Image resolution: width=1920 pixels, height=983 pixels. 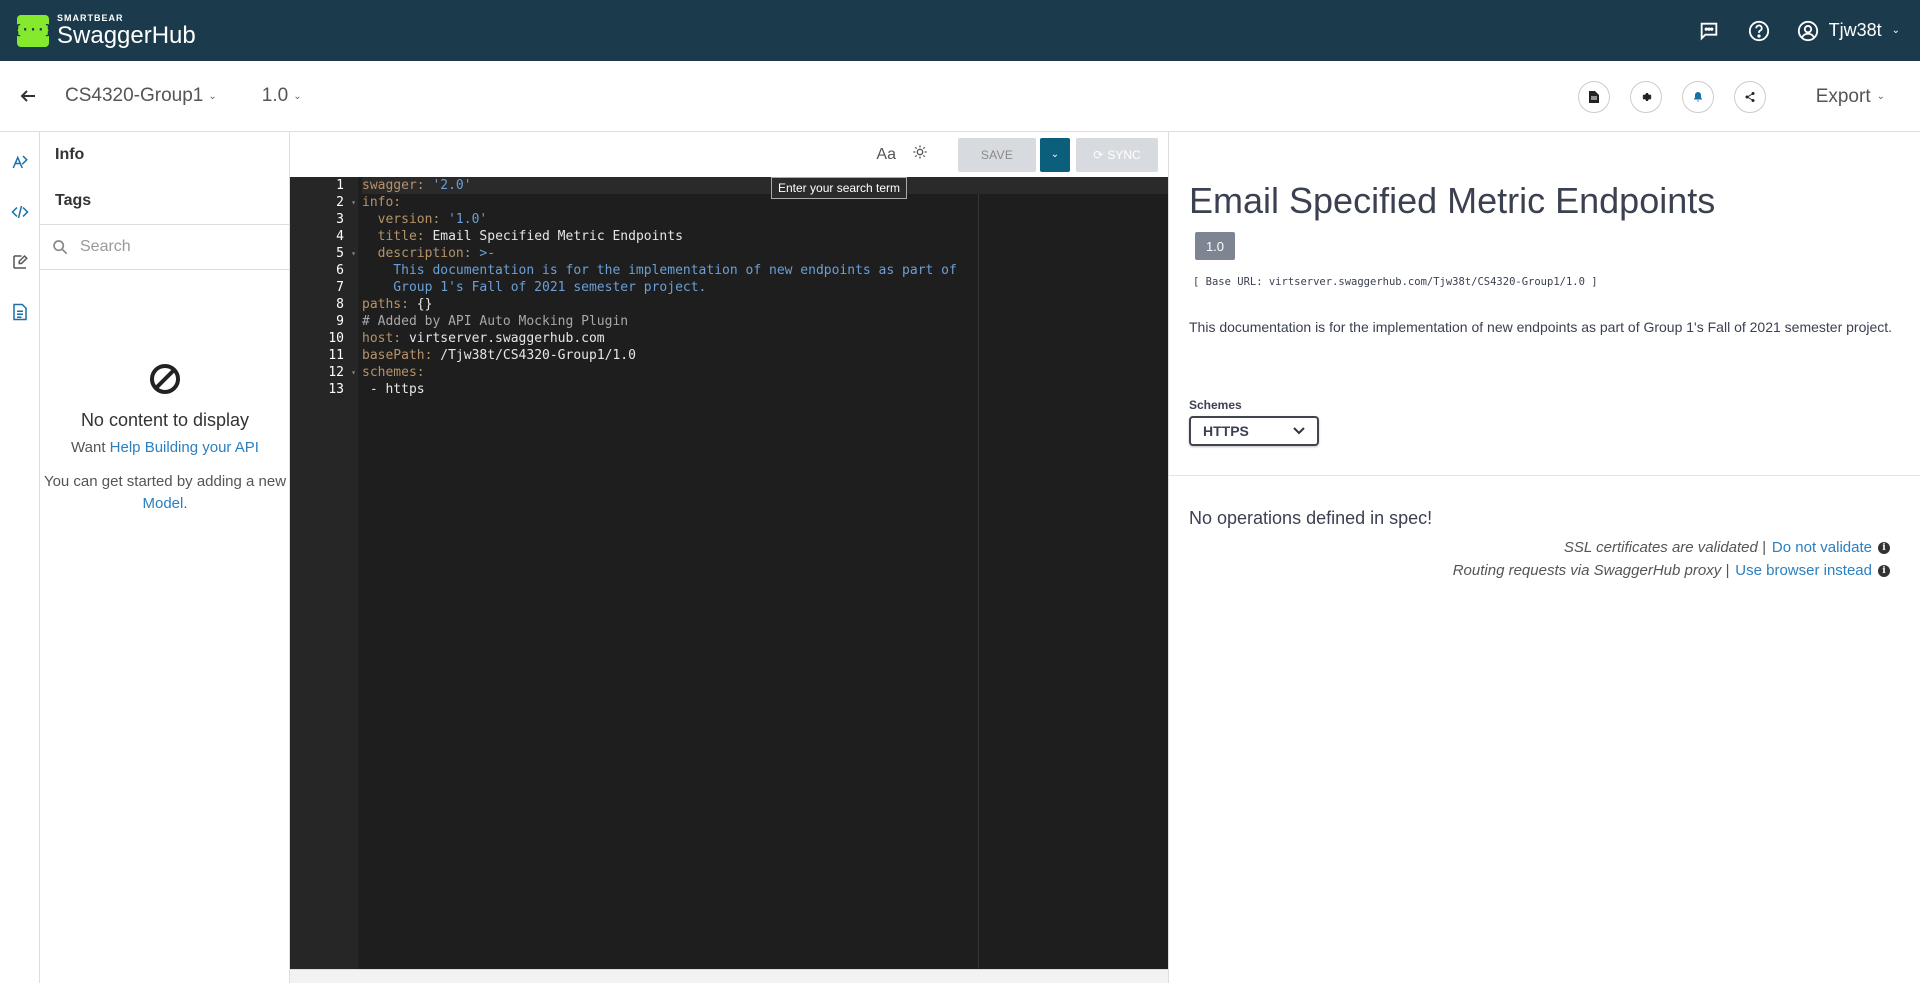 I want to click on code-line: swagger: '2.0', so click(x=765, y=185).